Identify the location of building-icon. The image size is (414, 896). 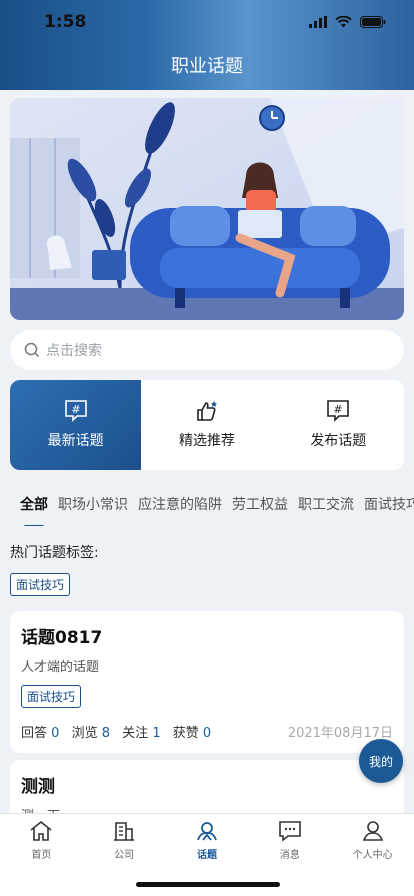
(124, 831).